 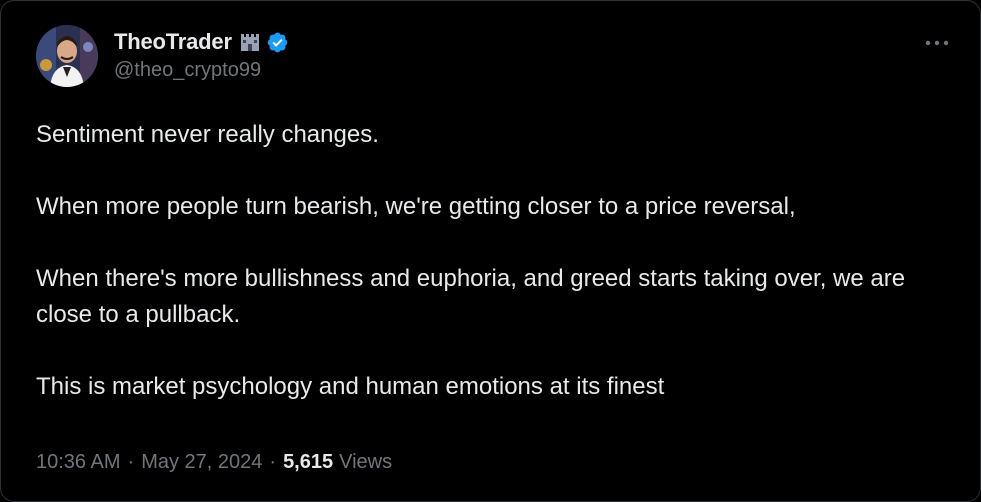 I want to click on more-options-button, so click(x=937, y=43).